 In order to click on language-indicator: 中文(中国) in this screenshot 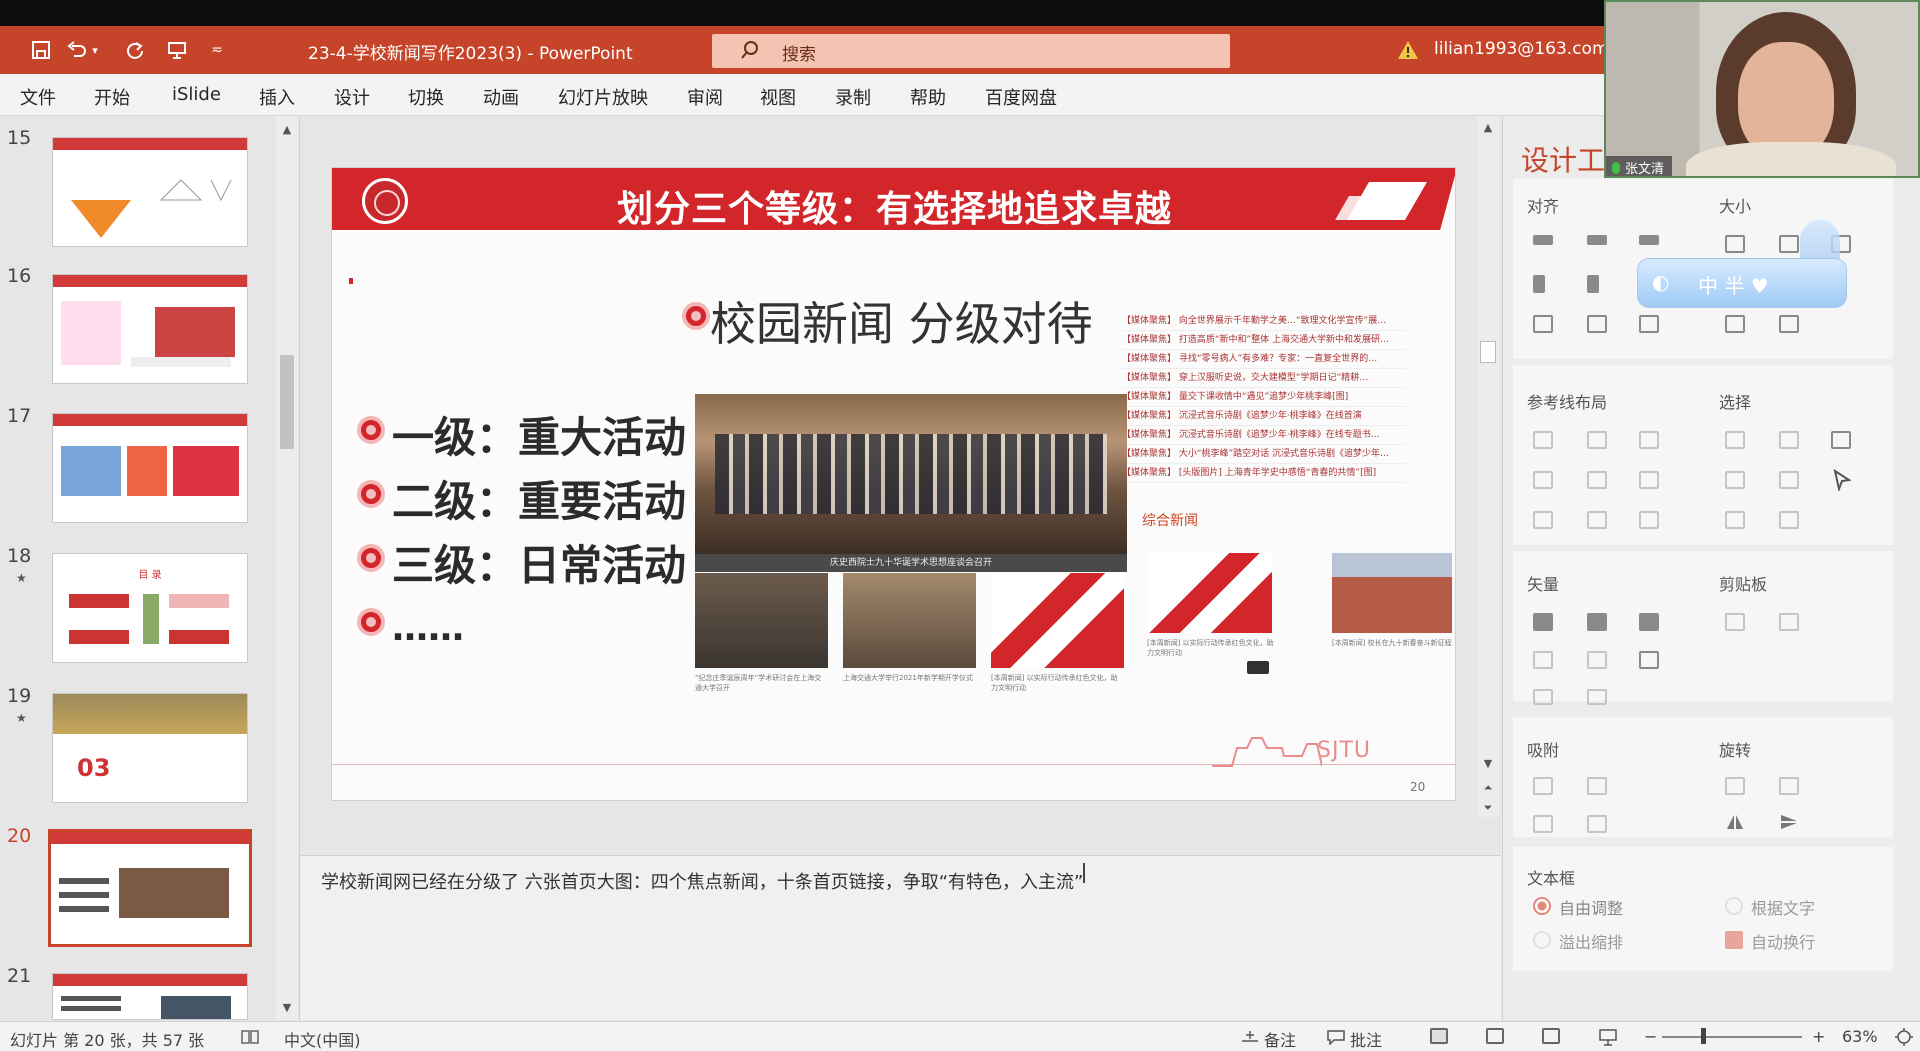, I will do `click(322, 1039)`.